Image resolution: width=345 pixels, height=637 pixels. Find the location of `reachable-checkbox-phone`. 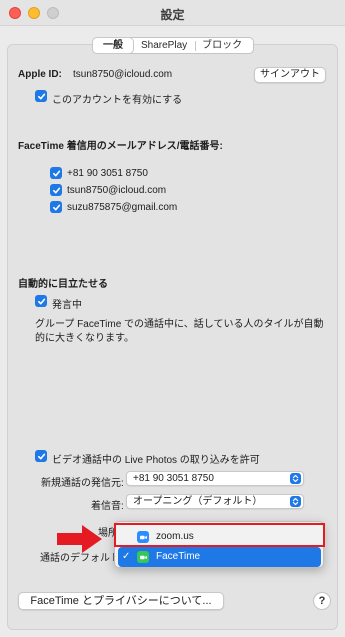

reachable-checkbox-phone is located at coordinates (56, 173).